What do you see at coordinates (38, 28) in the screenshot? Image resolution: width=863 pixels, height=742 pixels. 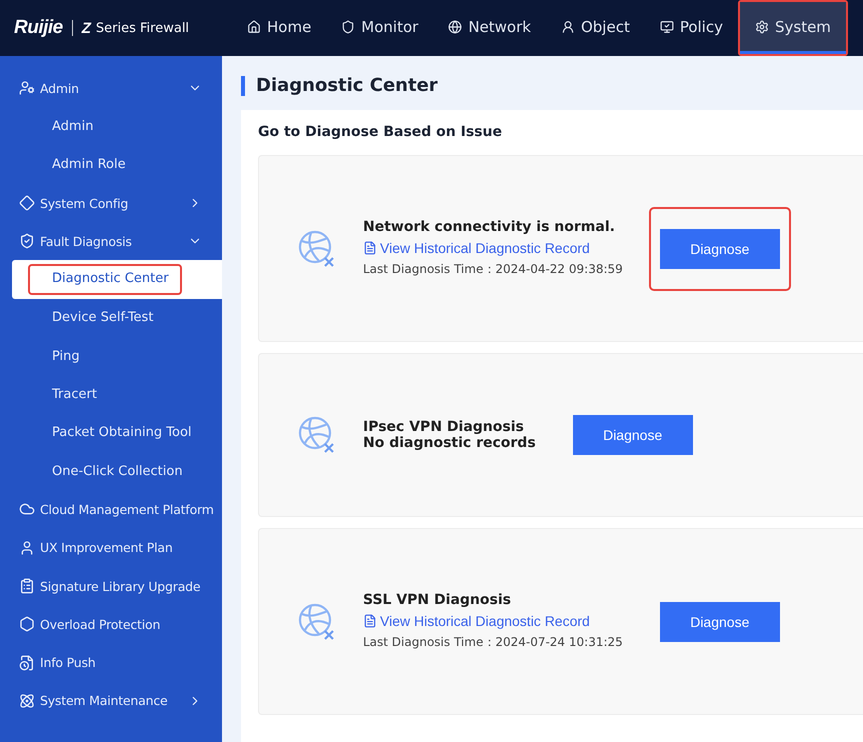 I see `brand-logo: Ruijie` at bounding box center [38, 28].